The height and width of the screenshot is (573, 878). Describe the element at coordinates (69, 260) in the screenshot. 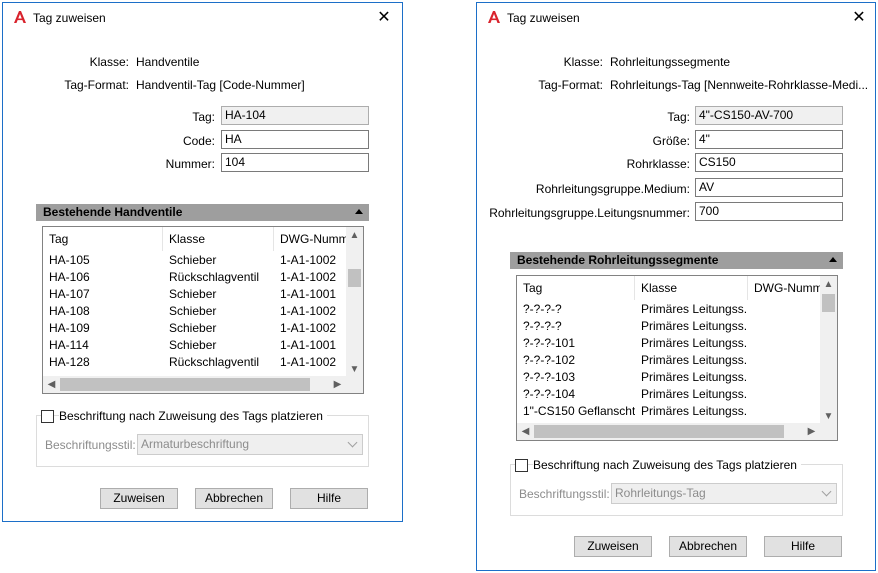

I see `cell-tag: HA-105` at that location.